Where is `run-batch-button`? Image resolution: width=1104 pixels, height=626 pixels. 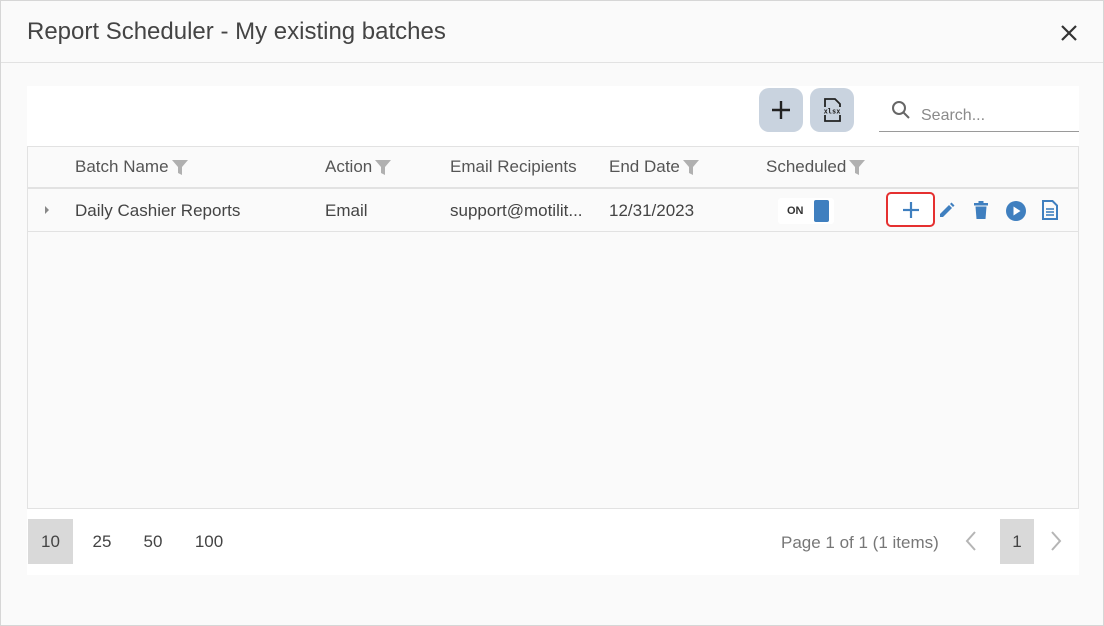 run-batch-button is located at coordinates (1016, 211).